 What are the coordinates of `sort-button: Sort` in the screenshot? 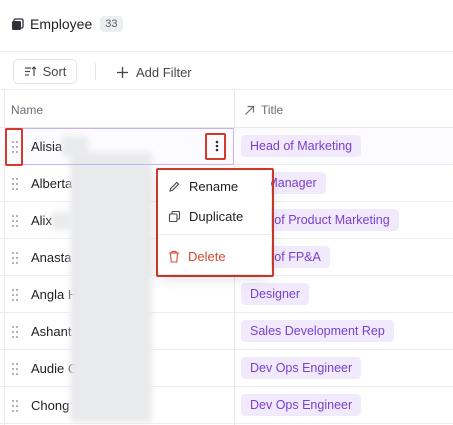 It's located at (45, 71).